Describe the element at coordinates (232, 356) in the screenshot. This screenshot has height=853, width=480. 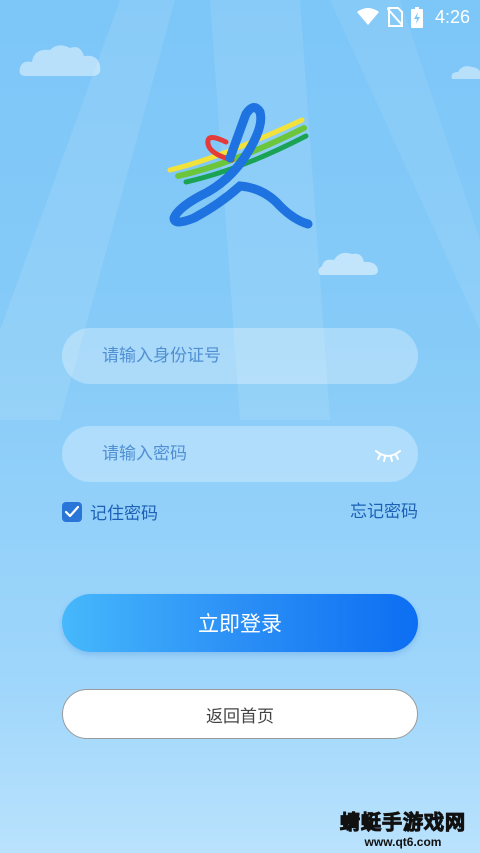
I see `id-number-input` at that location.